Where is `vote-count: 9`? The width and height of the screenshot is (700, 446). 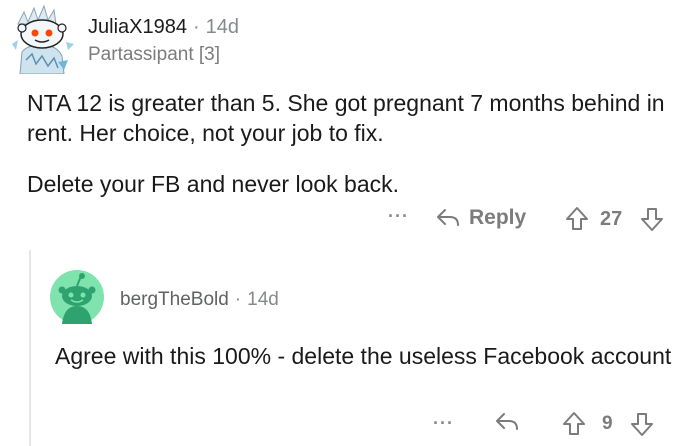
vote-count: 9 is located at coordinates (607, 423).